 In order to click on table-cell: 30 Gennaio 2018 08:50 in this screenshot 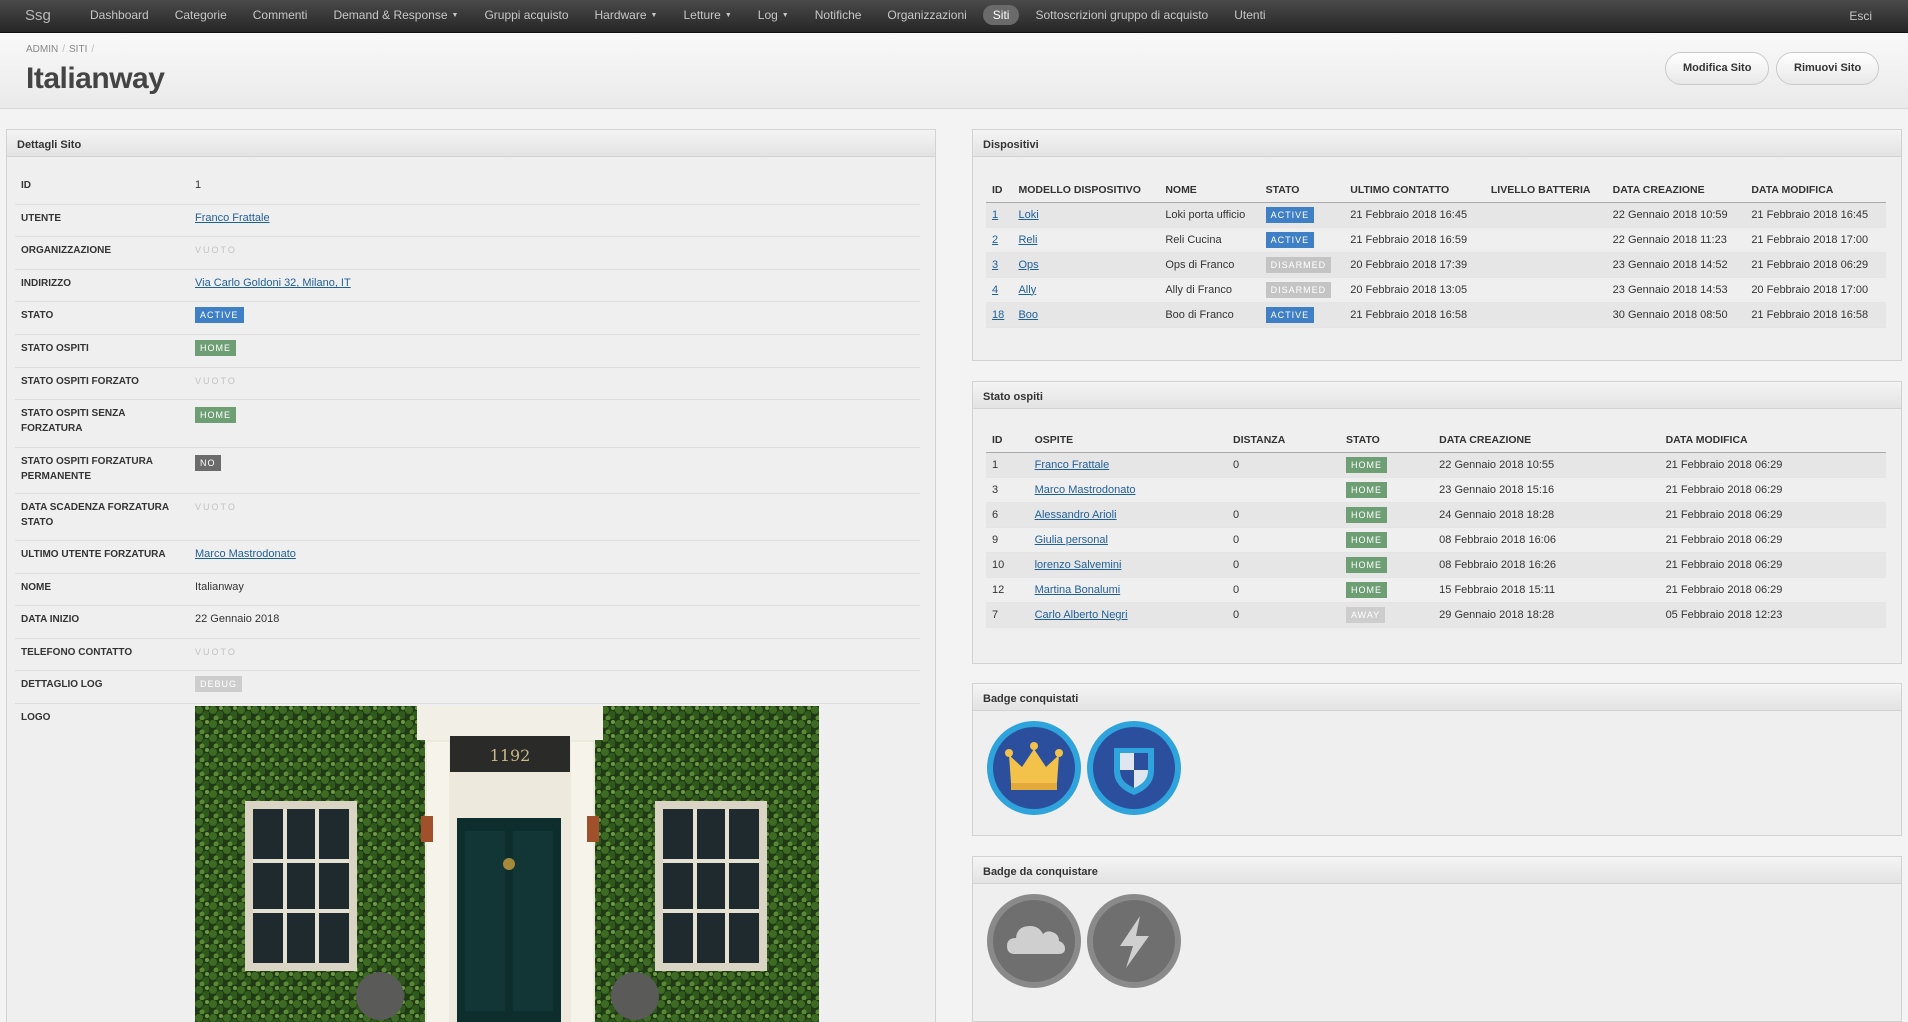, I will do `click(1676, 315)`.